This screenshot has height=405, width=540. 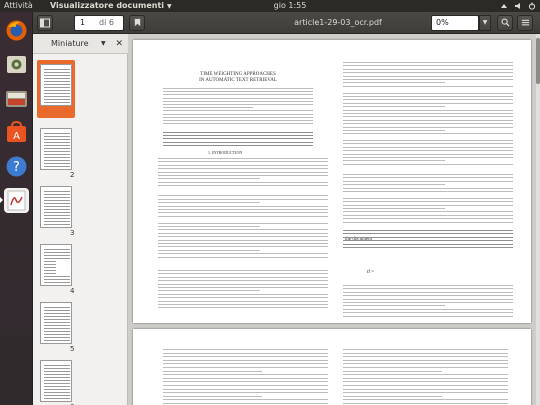 I want to click on formula-label: tf =, so click(x=371, y=272).